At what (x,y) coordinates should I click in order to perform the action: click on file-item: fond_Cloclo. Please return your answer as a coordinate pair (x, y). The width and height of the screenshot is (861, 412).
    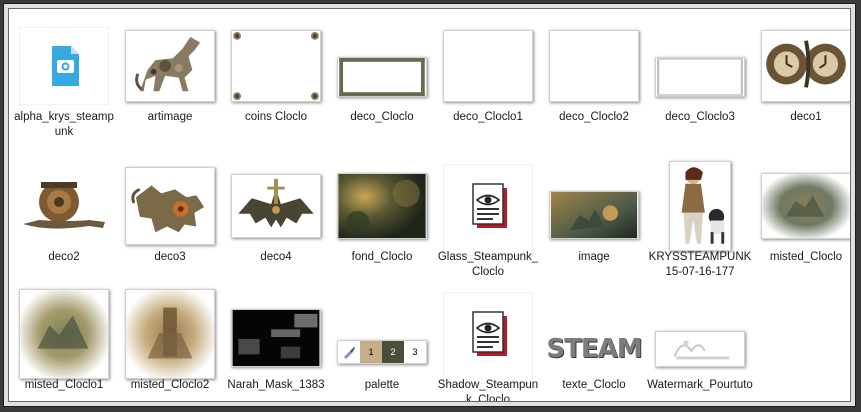
    Looking at the image, I should click on (382, 219).